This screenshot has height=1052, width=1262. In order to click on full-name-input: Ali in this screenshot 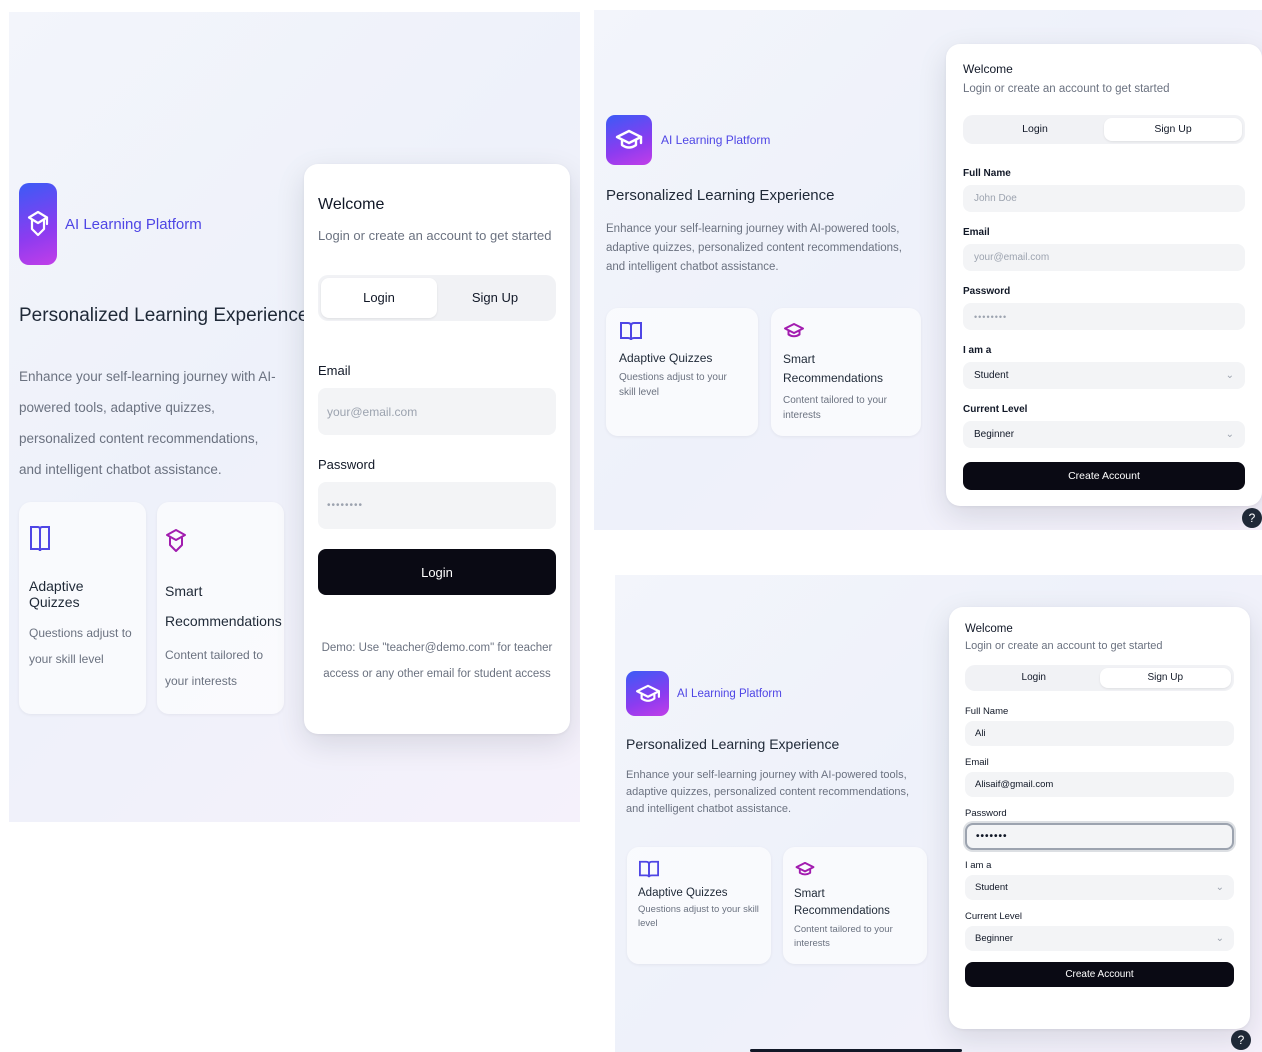, I will do `click(1099, 733)`.